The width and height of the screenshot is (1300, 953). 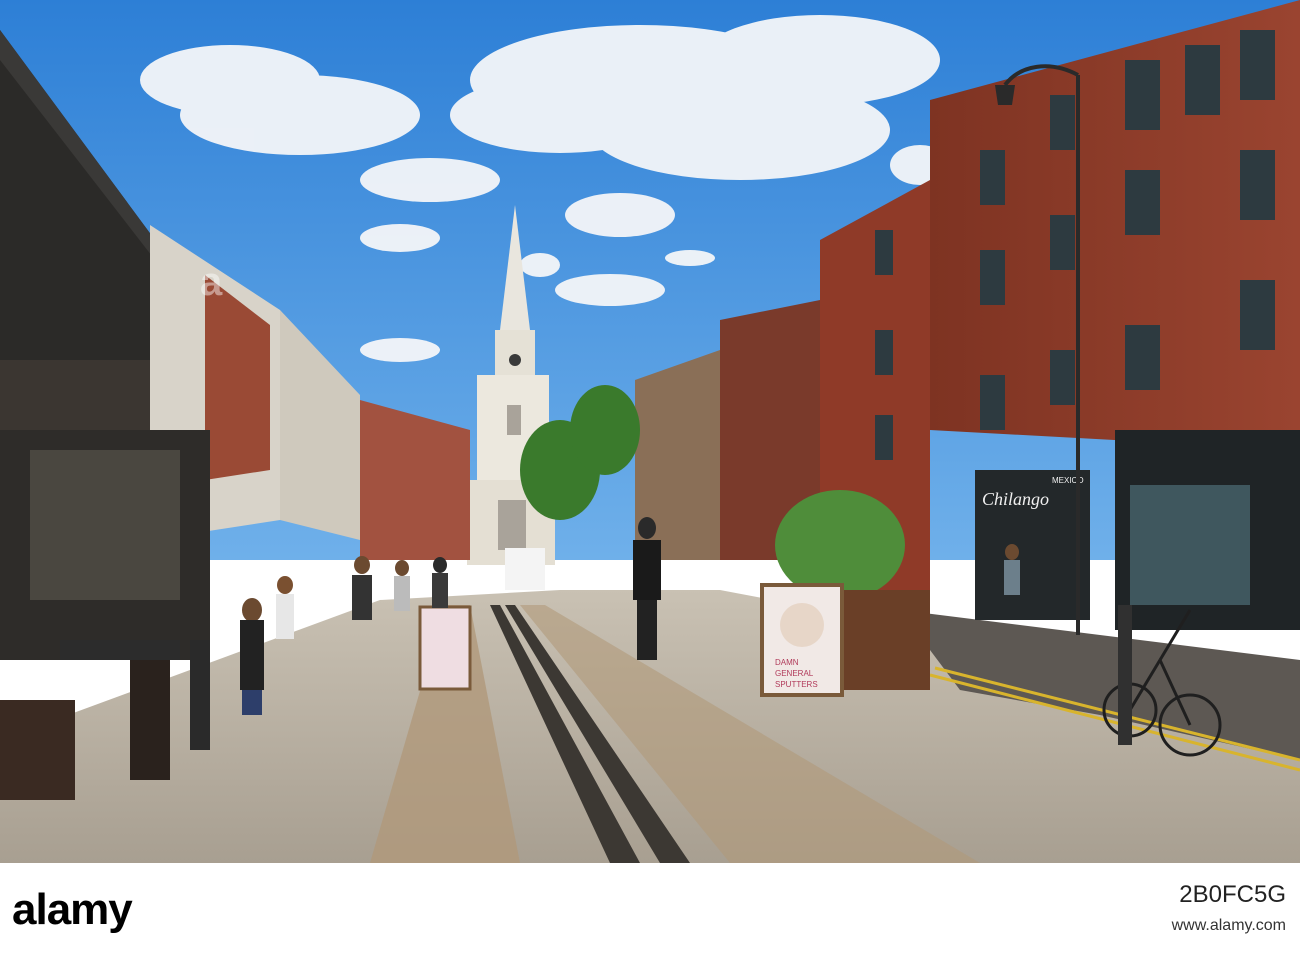 What do you see at coordinates (1125, 675) in the screenshot?
I see `bollard` at bounding box center [1125, 675].